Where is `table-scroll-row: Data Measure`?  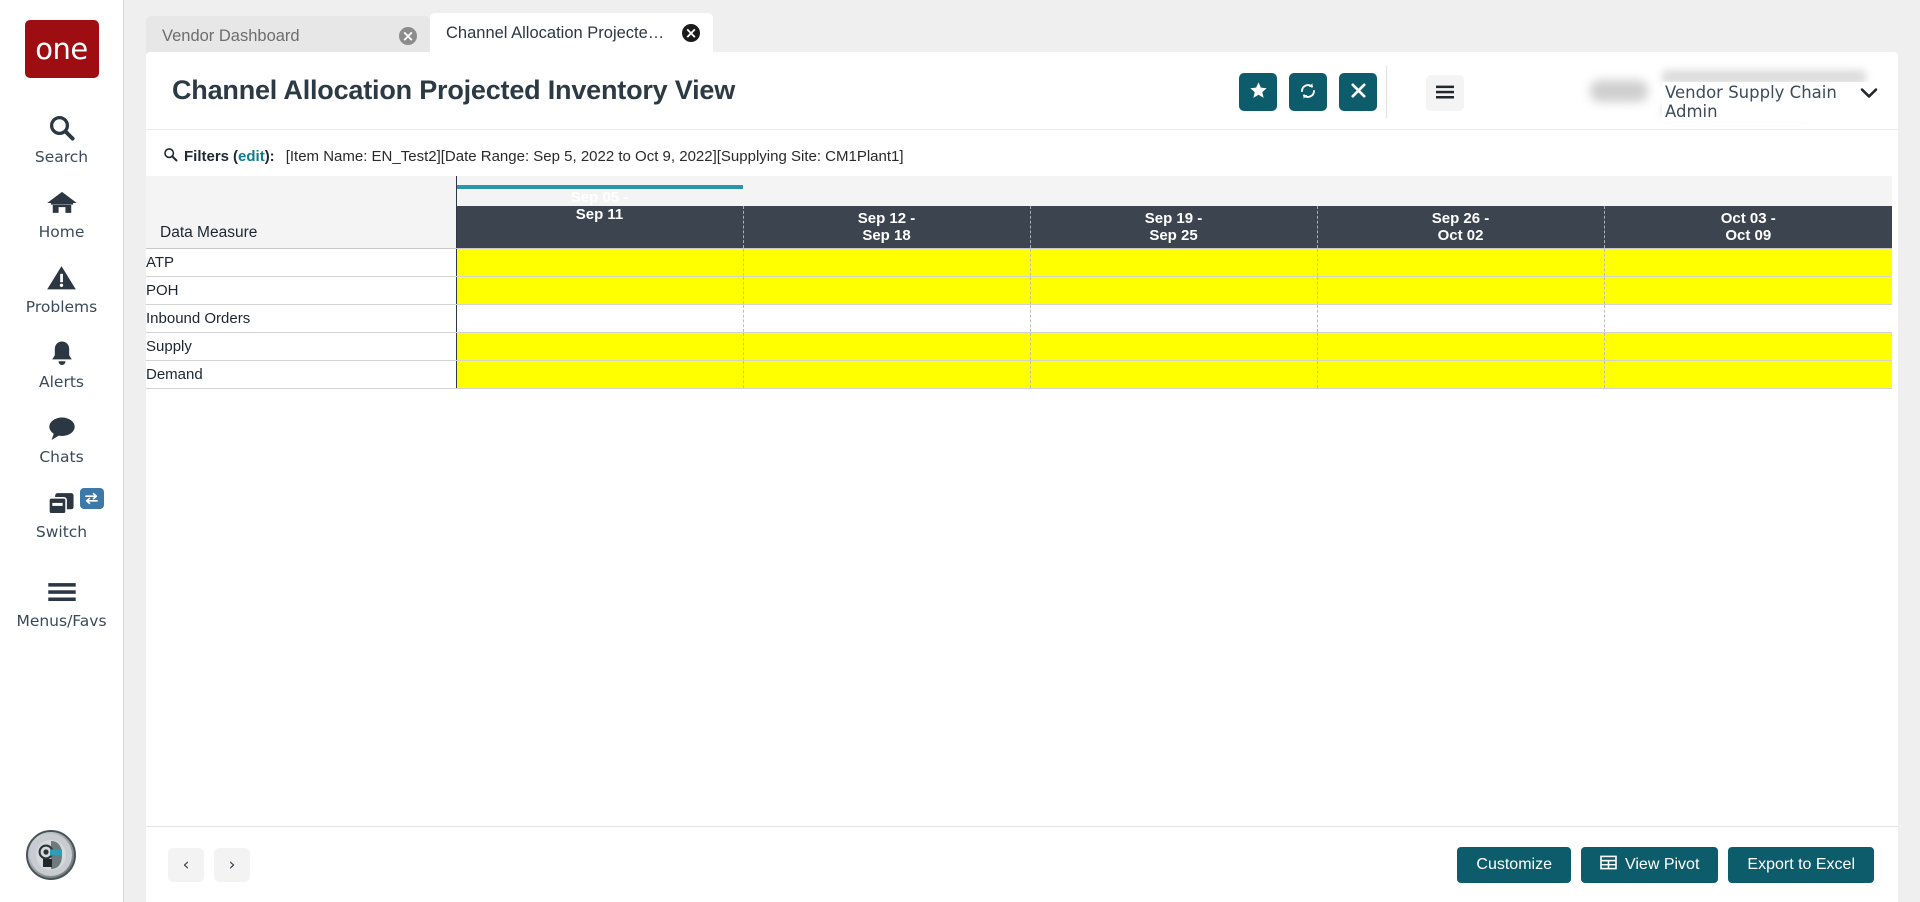 table-scroll-row: Data Measure is located at coordinates (1019, 212).